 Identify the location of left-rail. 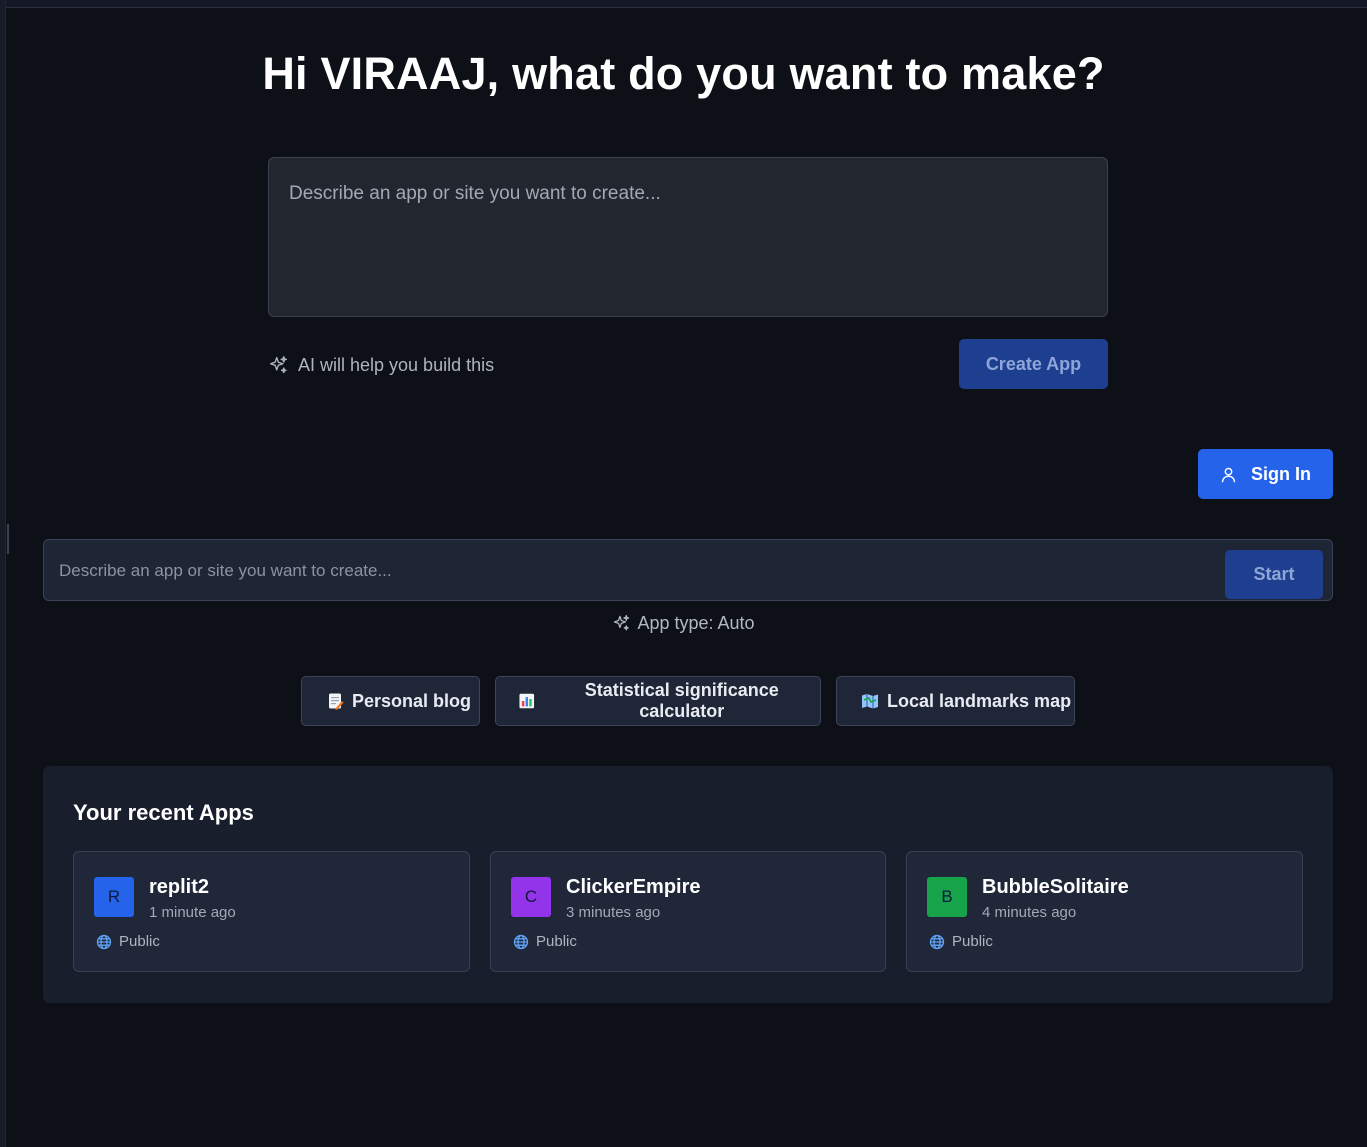
(4, 573).